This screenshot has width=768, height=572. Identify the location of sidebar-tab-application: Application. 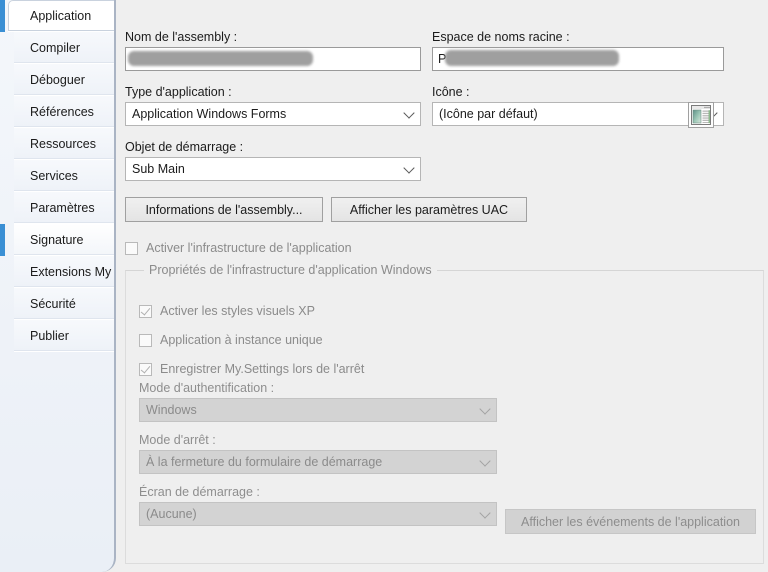
(57, 16).